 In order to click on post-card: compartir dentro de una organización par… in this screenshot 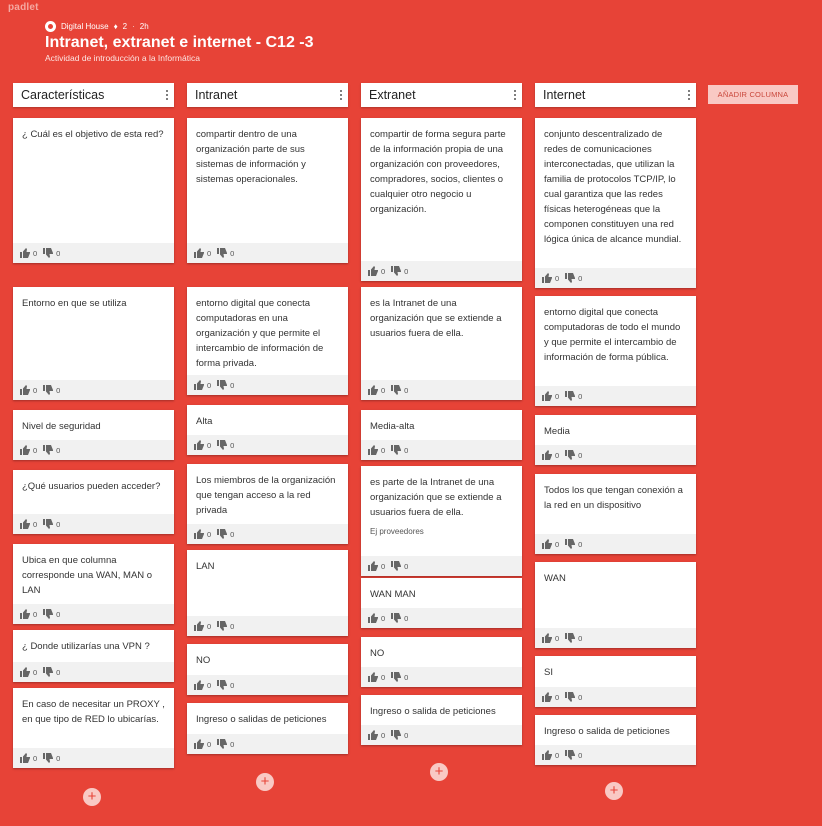, I will do `click(267, 190)`.